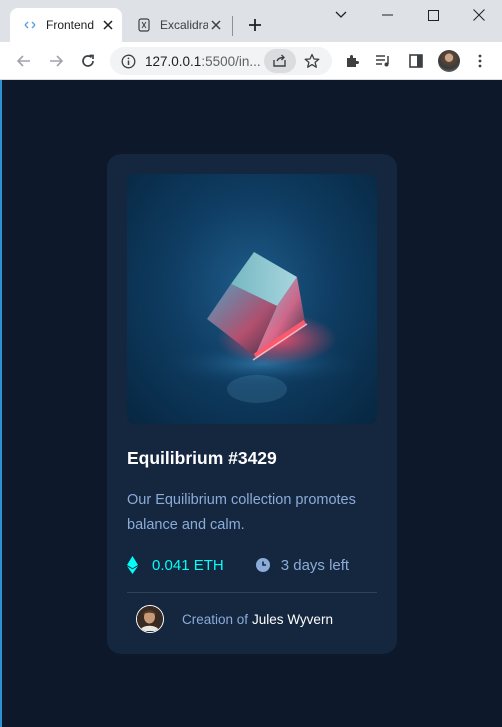 This screenshot has width=502, height=727. I want to click on card-divider, so click(252, 592).